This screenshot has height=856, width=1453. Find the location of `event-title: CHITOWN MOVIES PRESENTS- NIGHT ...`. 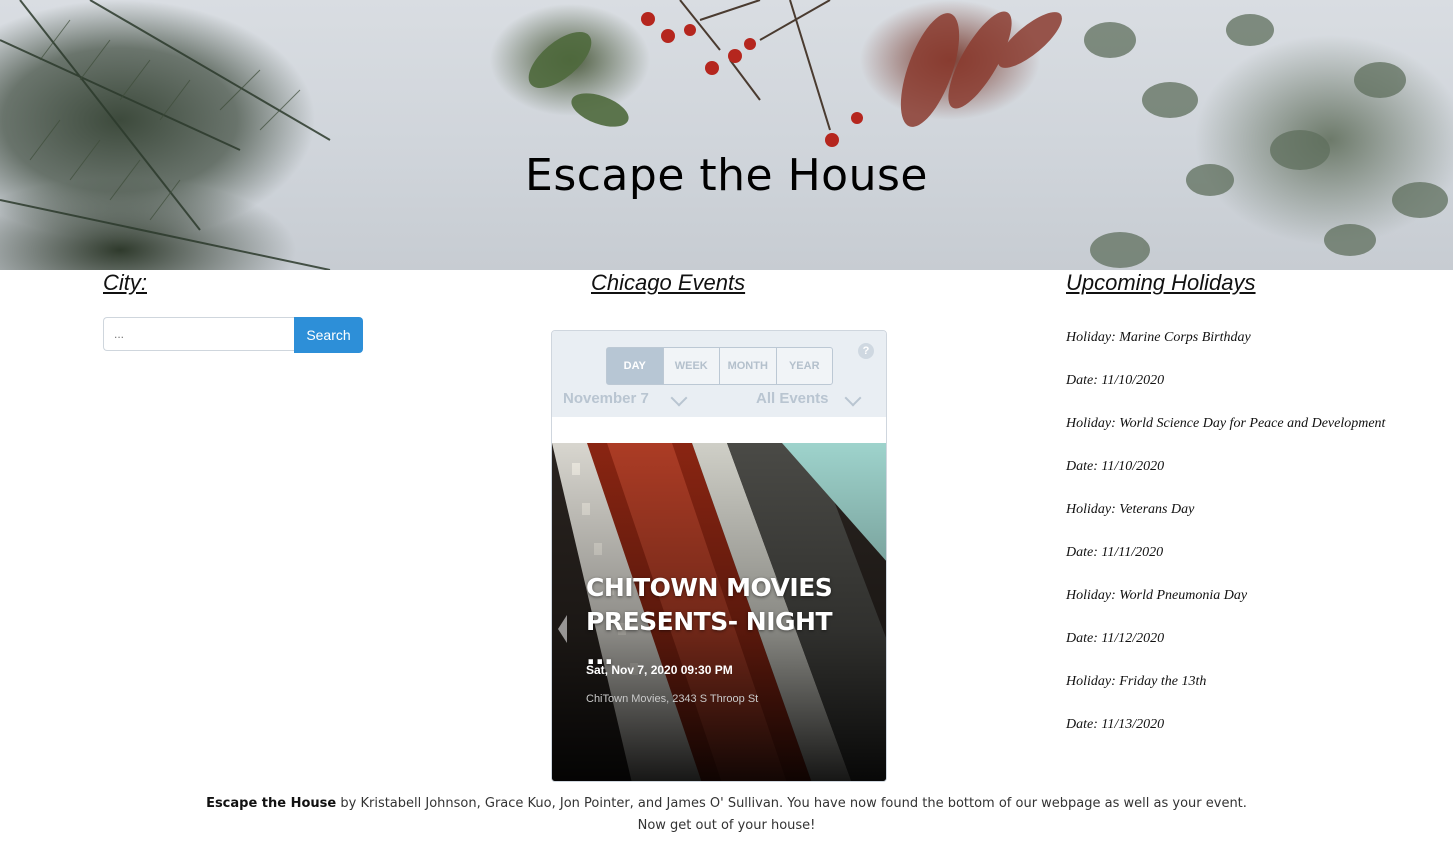

event-title: CHITOWN MOVIES PRESENTS- NIGHT ... is located at coordinates (726, 622).